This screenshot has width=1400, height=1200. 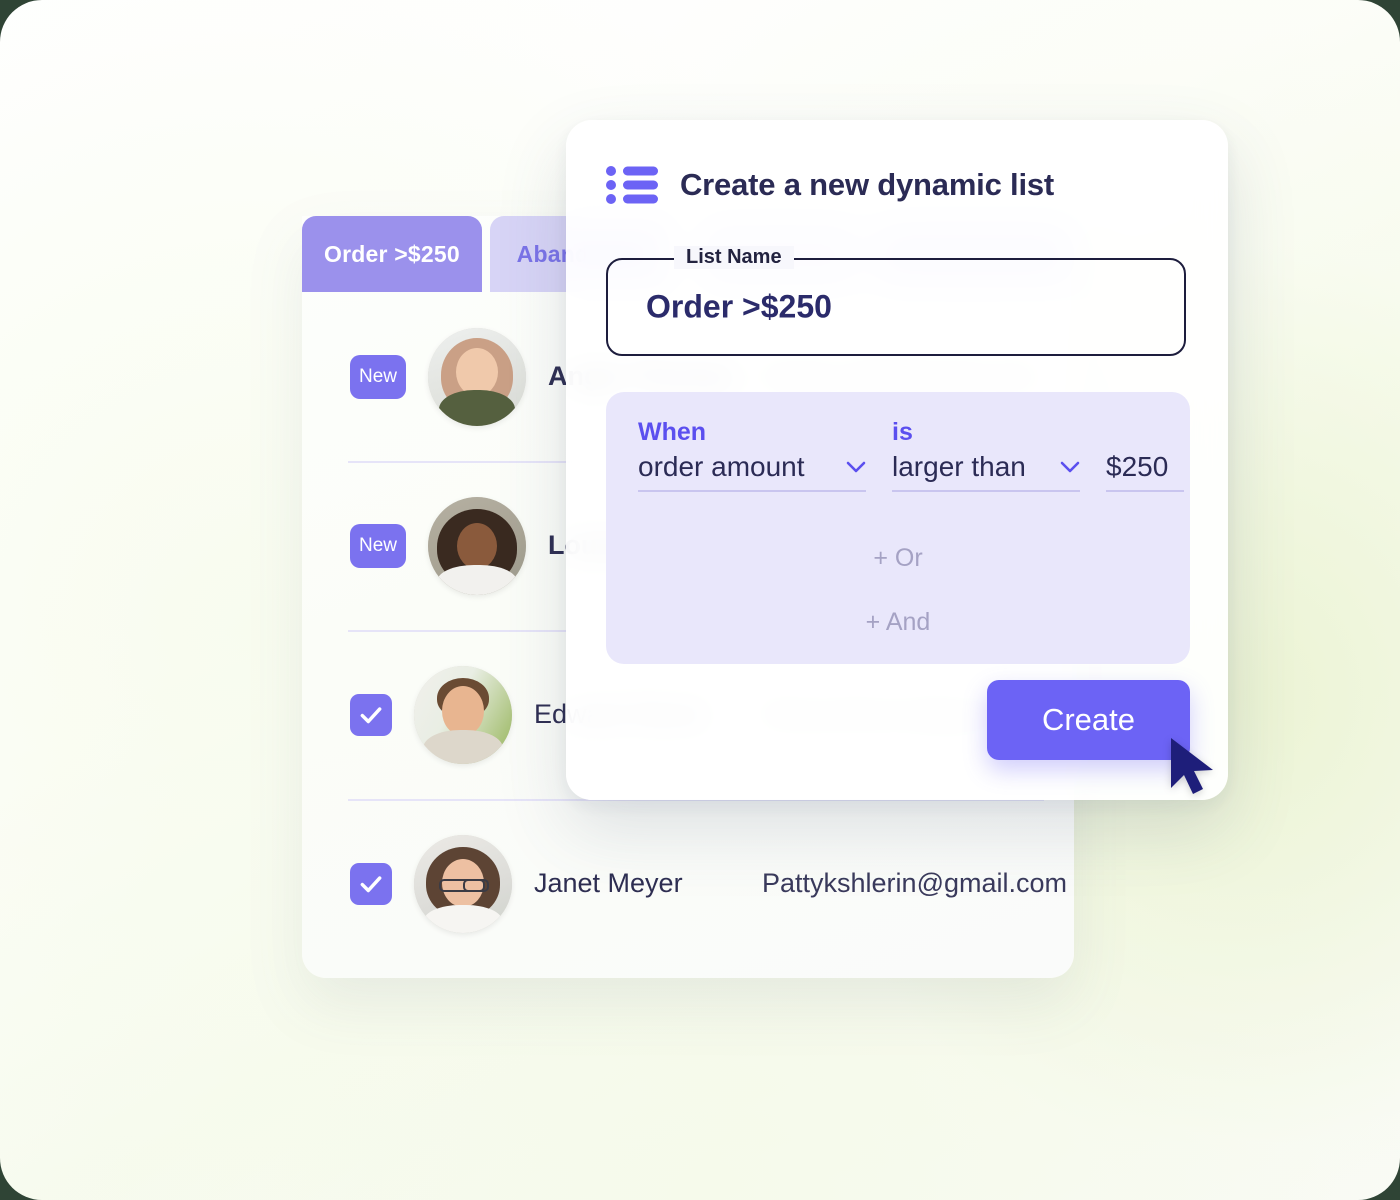 What do you see at coordinates (867, 184) in the screenshot?
I see `page-title: Create a new dynamic list` at bounding box center [867, 184].